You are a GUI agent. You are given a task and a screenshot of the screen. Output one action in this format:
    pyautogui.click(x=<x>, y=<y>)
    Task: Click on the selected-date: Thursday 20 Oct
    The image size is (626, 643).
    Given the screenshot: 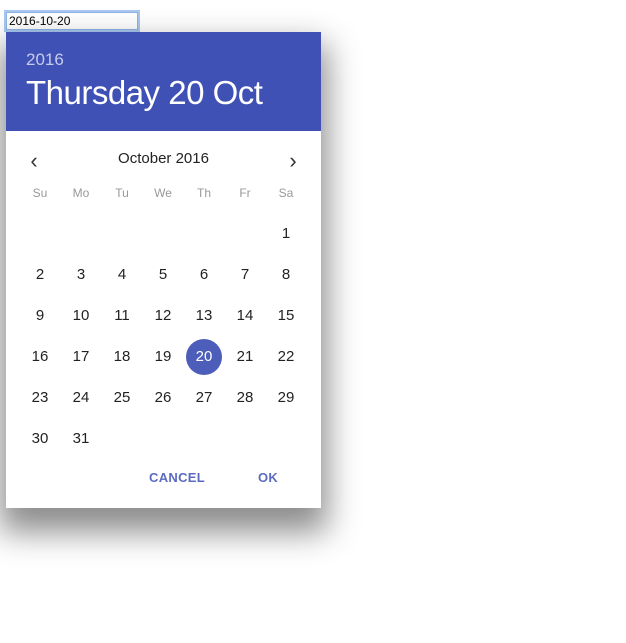 What is the action you would take?
    pyautogui.click(x=144, y=93)
    